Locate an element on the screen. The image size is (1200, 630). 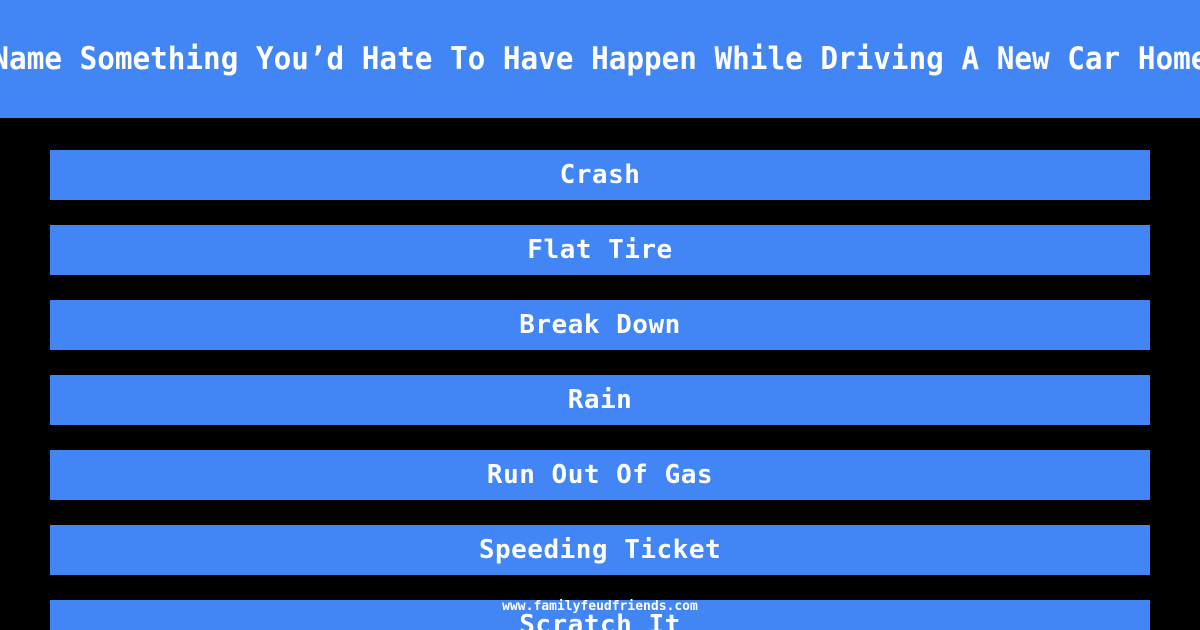
answer-bar-6: Speeding Ticket is located at coordinates (600, 550).